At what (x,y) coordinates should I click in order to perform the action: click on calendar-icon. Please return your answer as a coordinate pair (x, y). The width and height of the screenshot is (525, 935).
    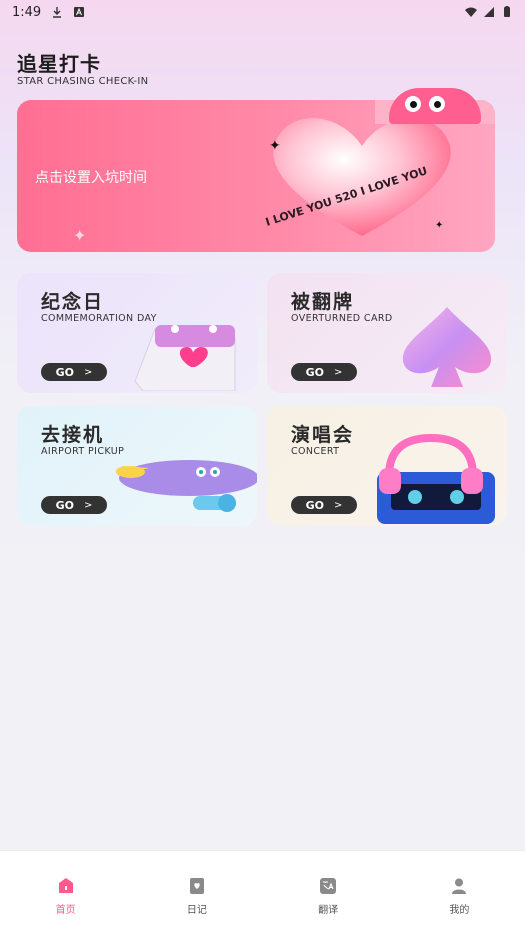
    Looking at the image, I should click on (185, 358).